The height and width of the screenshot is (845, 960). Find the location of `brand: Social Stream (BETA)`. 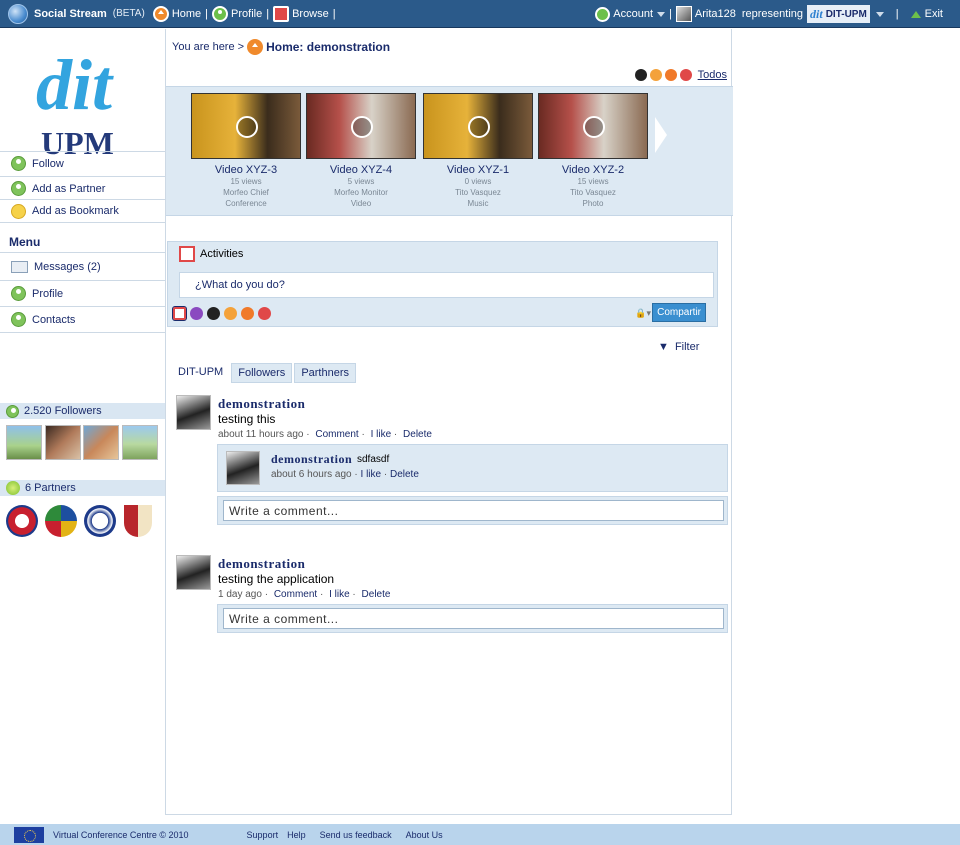

brand: Social Stream (BETA) is located at coordinates (76, 13).